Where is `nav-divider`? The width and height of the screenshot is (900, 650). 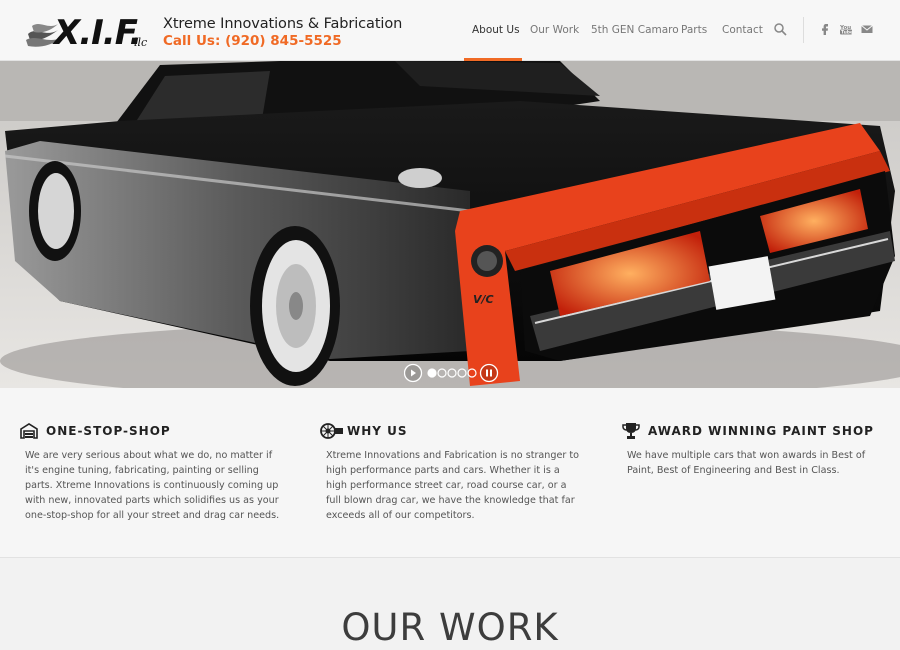
nav-divider is located at coordinates (803, 30).